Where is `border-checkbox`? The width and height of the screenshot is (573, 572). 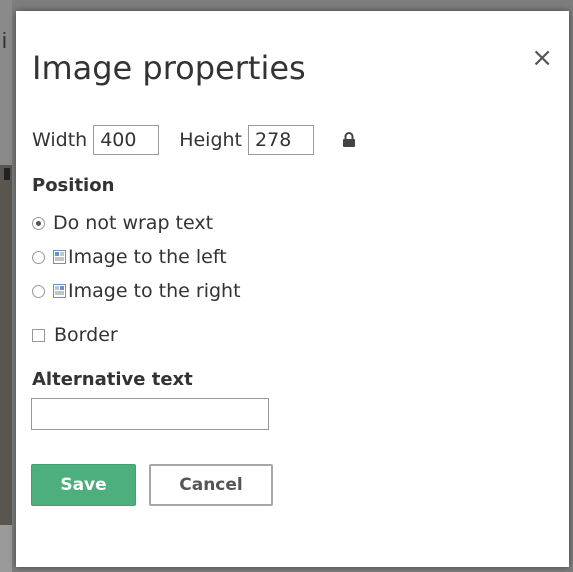 border-checkbox is located at coordinates (38, 335).